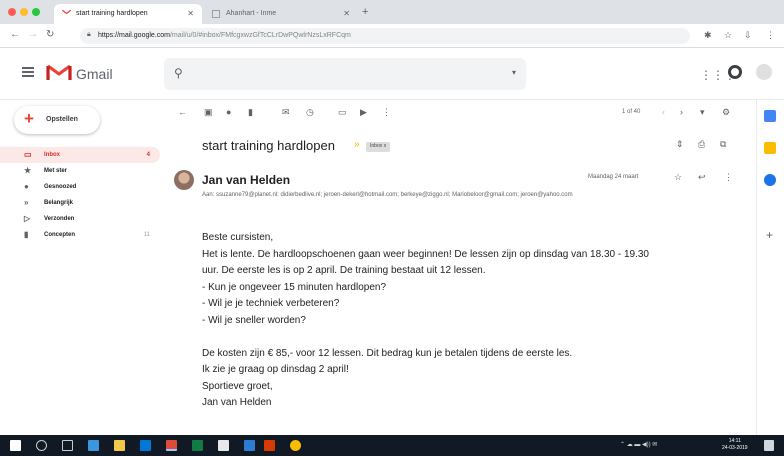 This screenshot has height=456, width=784. Describe the element at coordinates (41, 445) in the screenshot. I see `taskbar-search-icon` at that location.